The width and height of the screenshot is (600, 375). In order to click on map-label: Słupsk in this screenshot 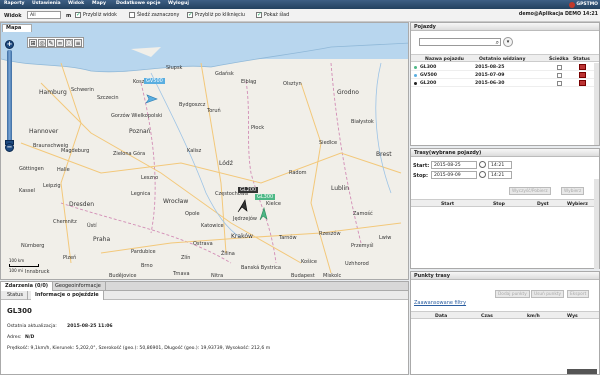, I will do `click(174, 68)`.